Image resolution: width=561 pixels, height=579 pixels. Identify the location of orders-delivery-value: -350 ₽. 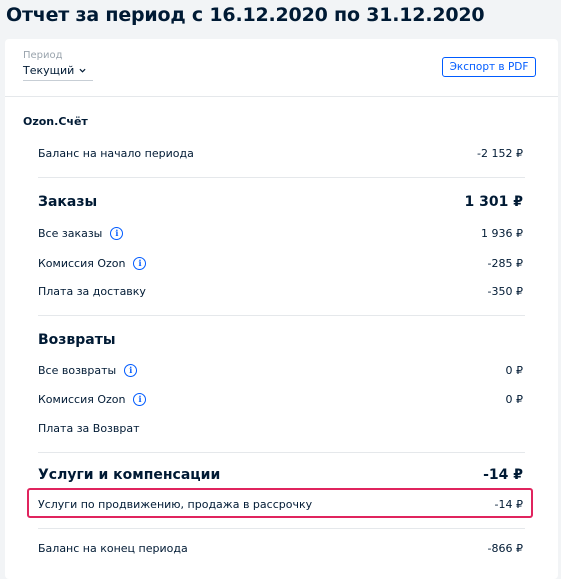
(505, 291).